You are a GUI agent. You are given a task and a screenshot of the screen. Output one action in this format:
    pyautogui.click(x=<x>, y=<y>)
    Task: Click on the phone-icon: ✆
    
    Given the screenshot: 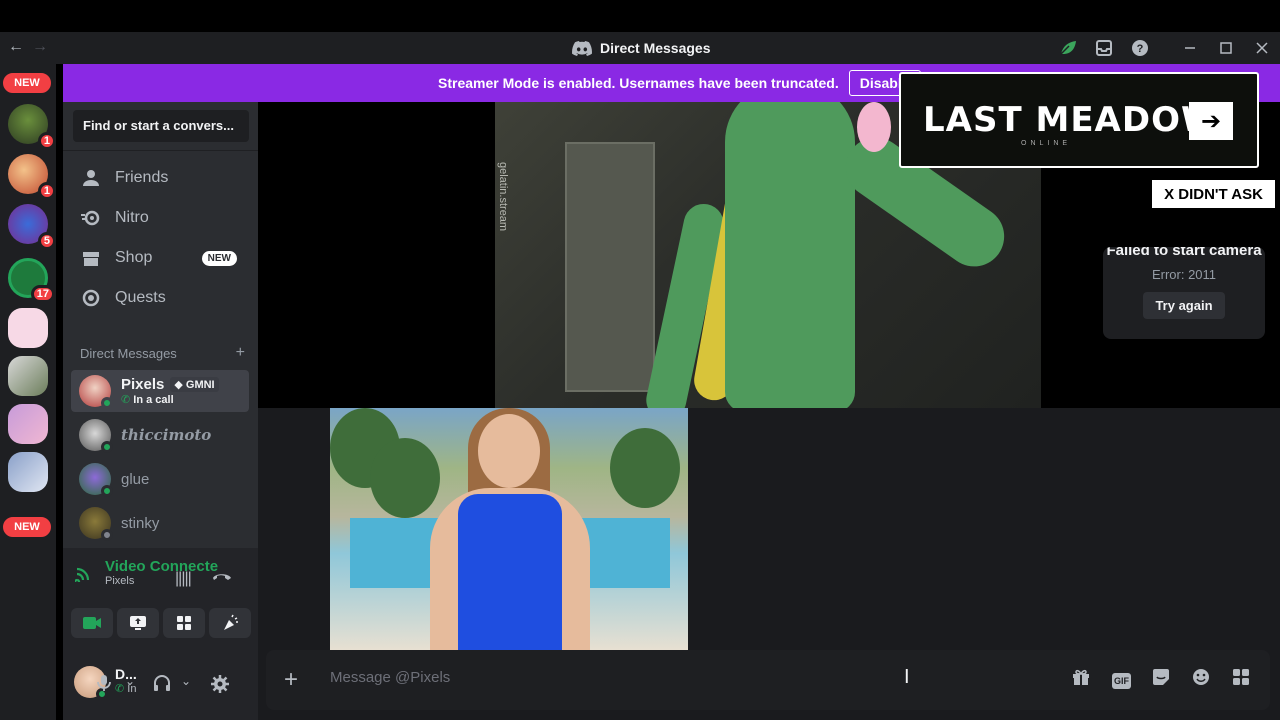 What is the action you would take?
    pyautogui.click(x=126, y=400)
    